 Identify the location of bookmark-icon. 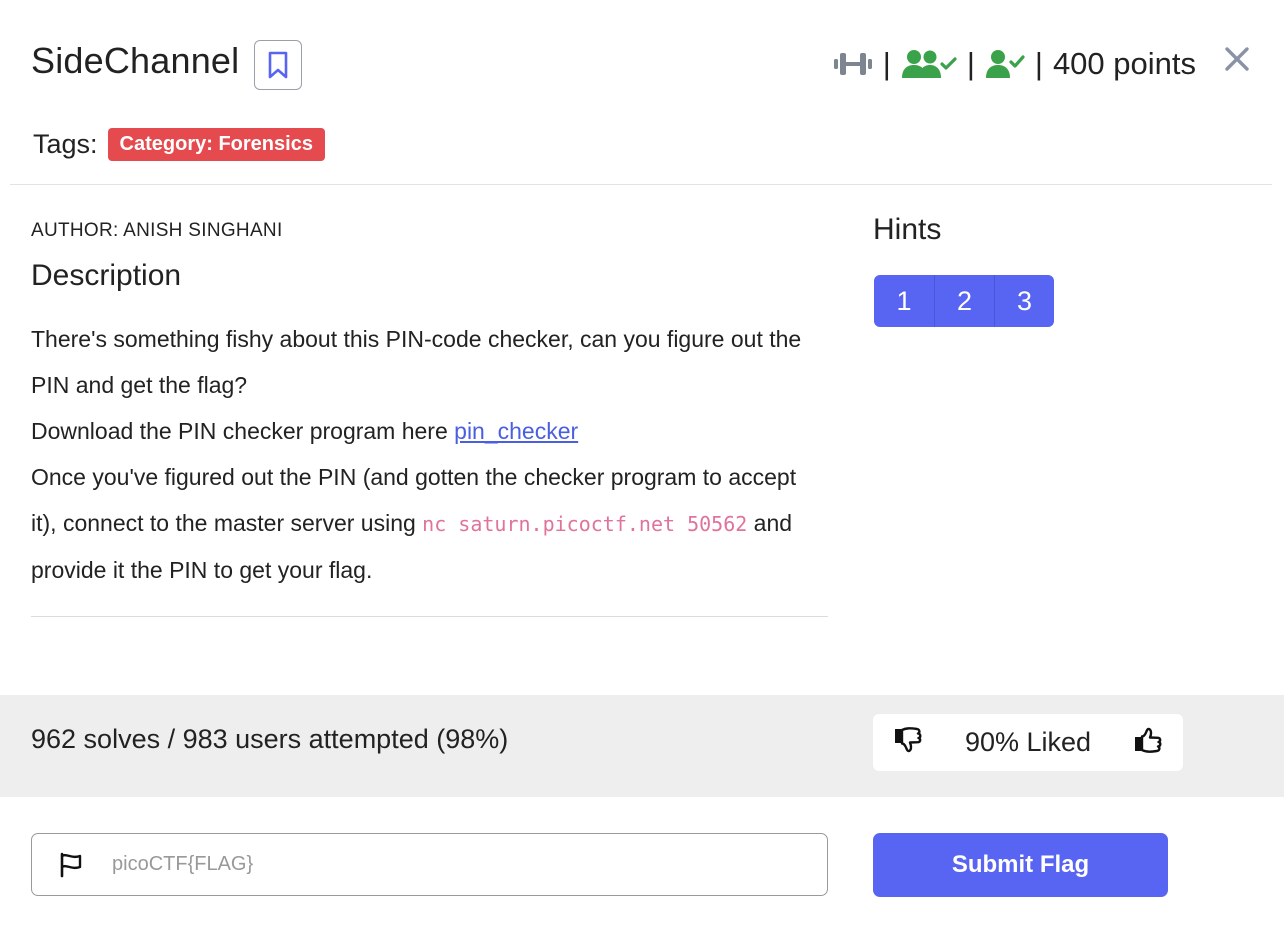
(278, 65).